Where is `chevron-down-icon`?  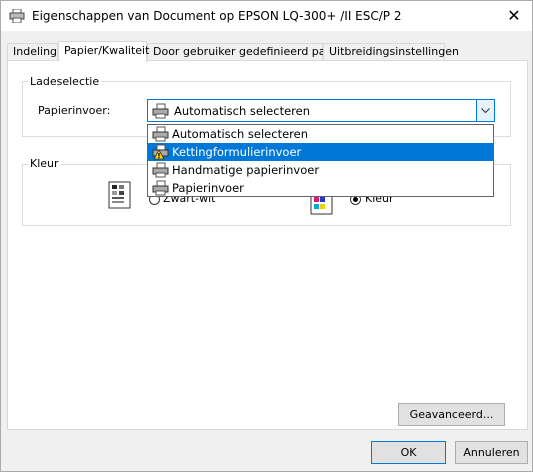
chevron-down-icon is located at coordinates (485, 111).